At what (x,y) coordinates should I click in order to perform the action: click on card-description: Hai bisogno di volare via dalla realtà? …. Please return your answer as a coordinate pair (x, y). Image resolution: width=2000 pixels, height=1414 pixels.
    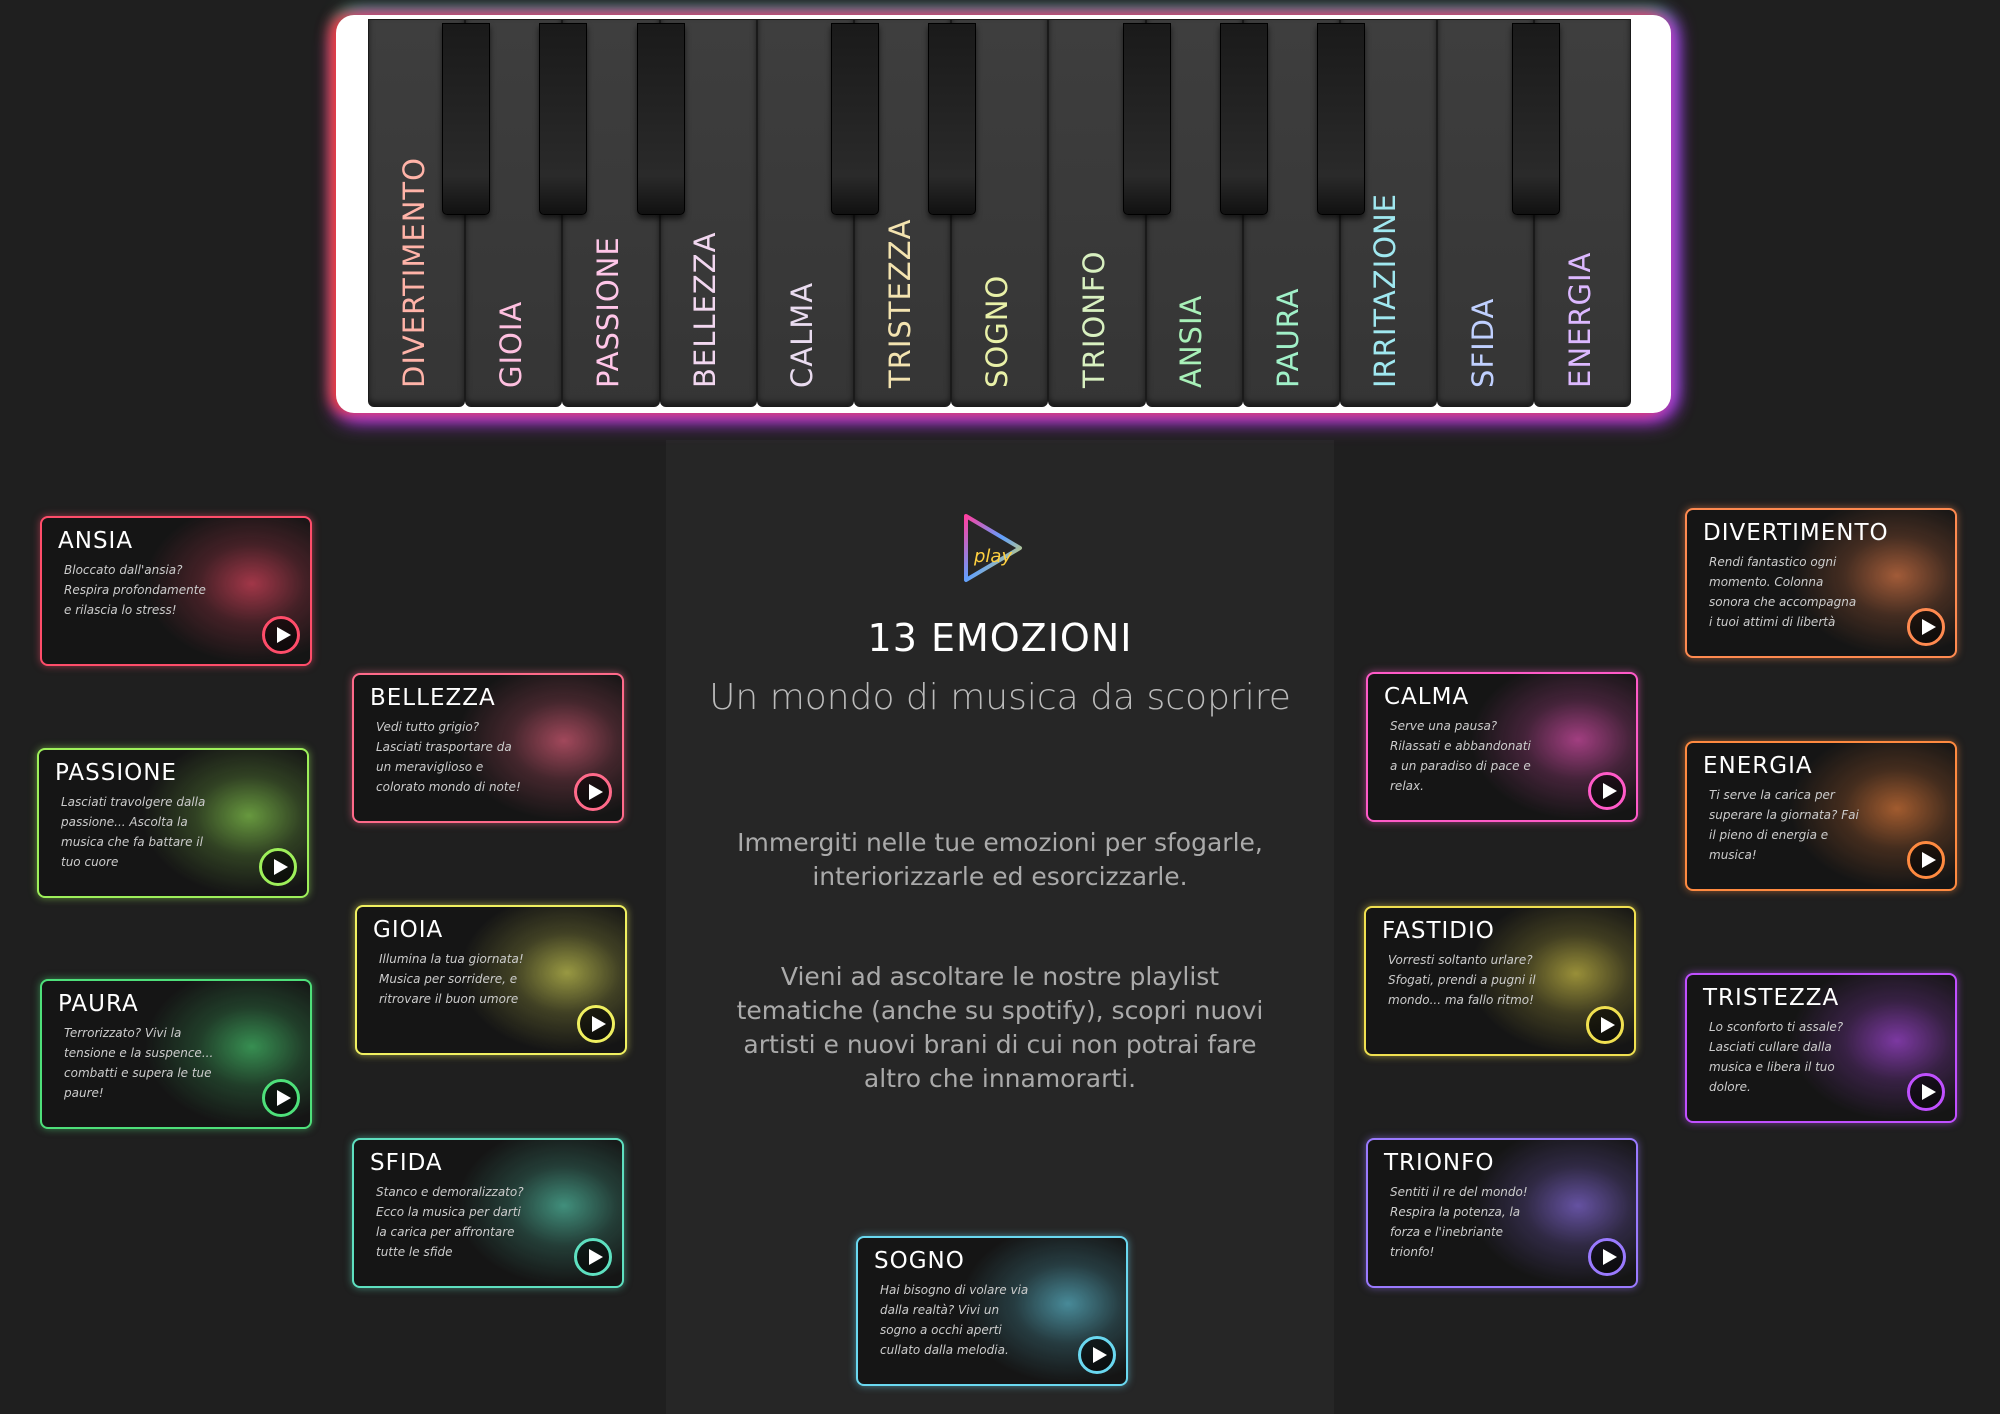
    Looking at the image, I should click on (954, 1320).